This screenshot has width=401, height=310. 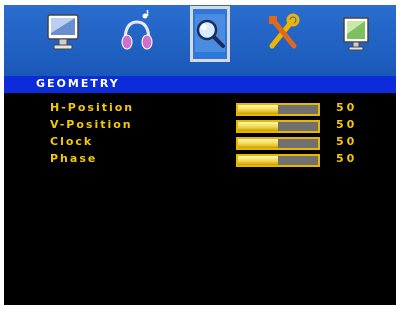 I want to click on monitor-icon, so click(x=63, y=32).